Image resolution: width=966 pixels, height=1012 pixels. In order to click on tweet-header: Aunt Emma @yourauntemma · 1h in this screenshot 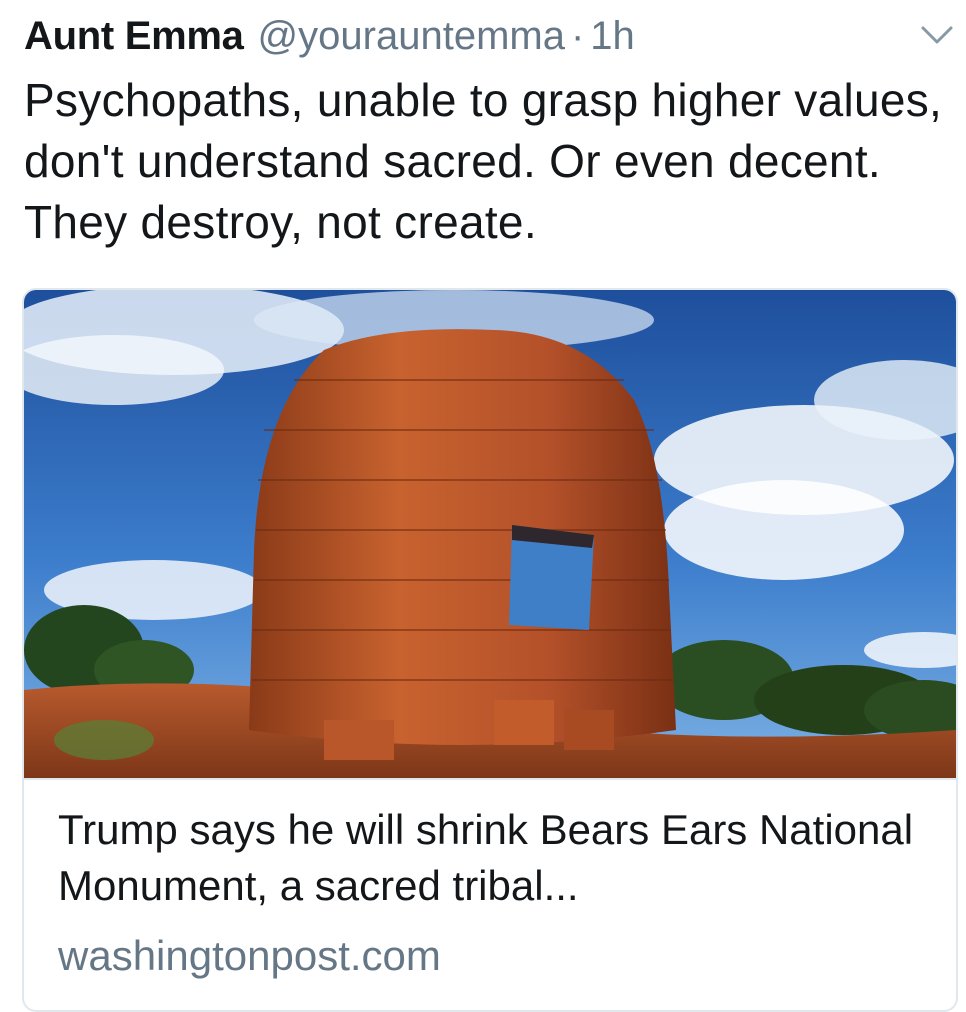, I will do `click(489, 36)`.